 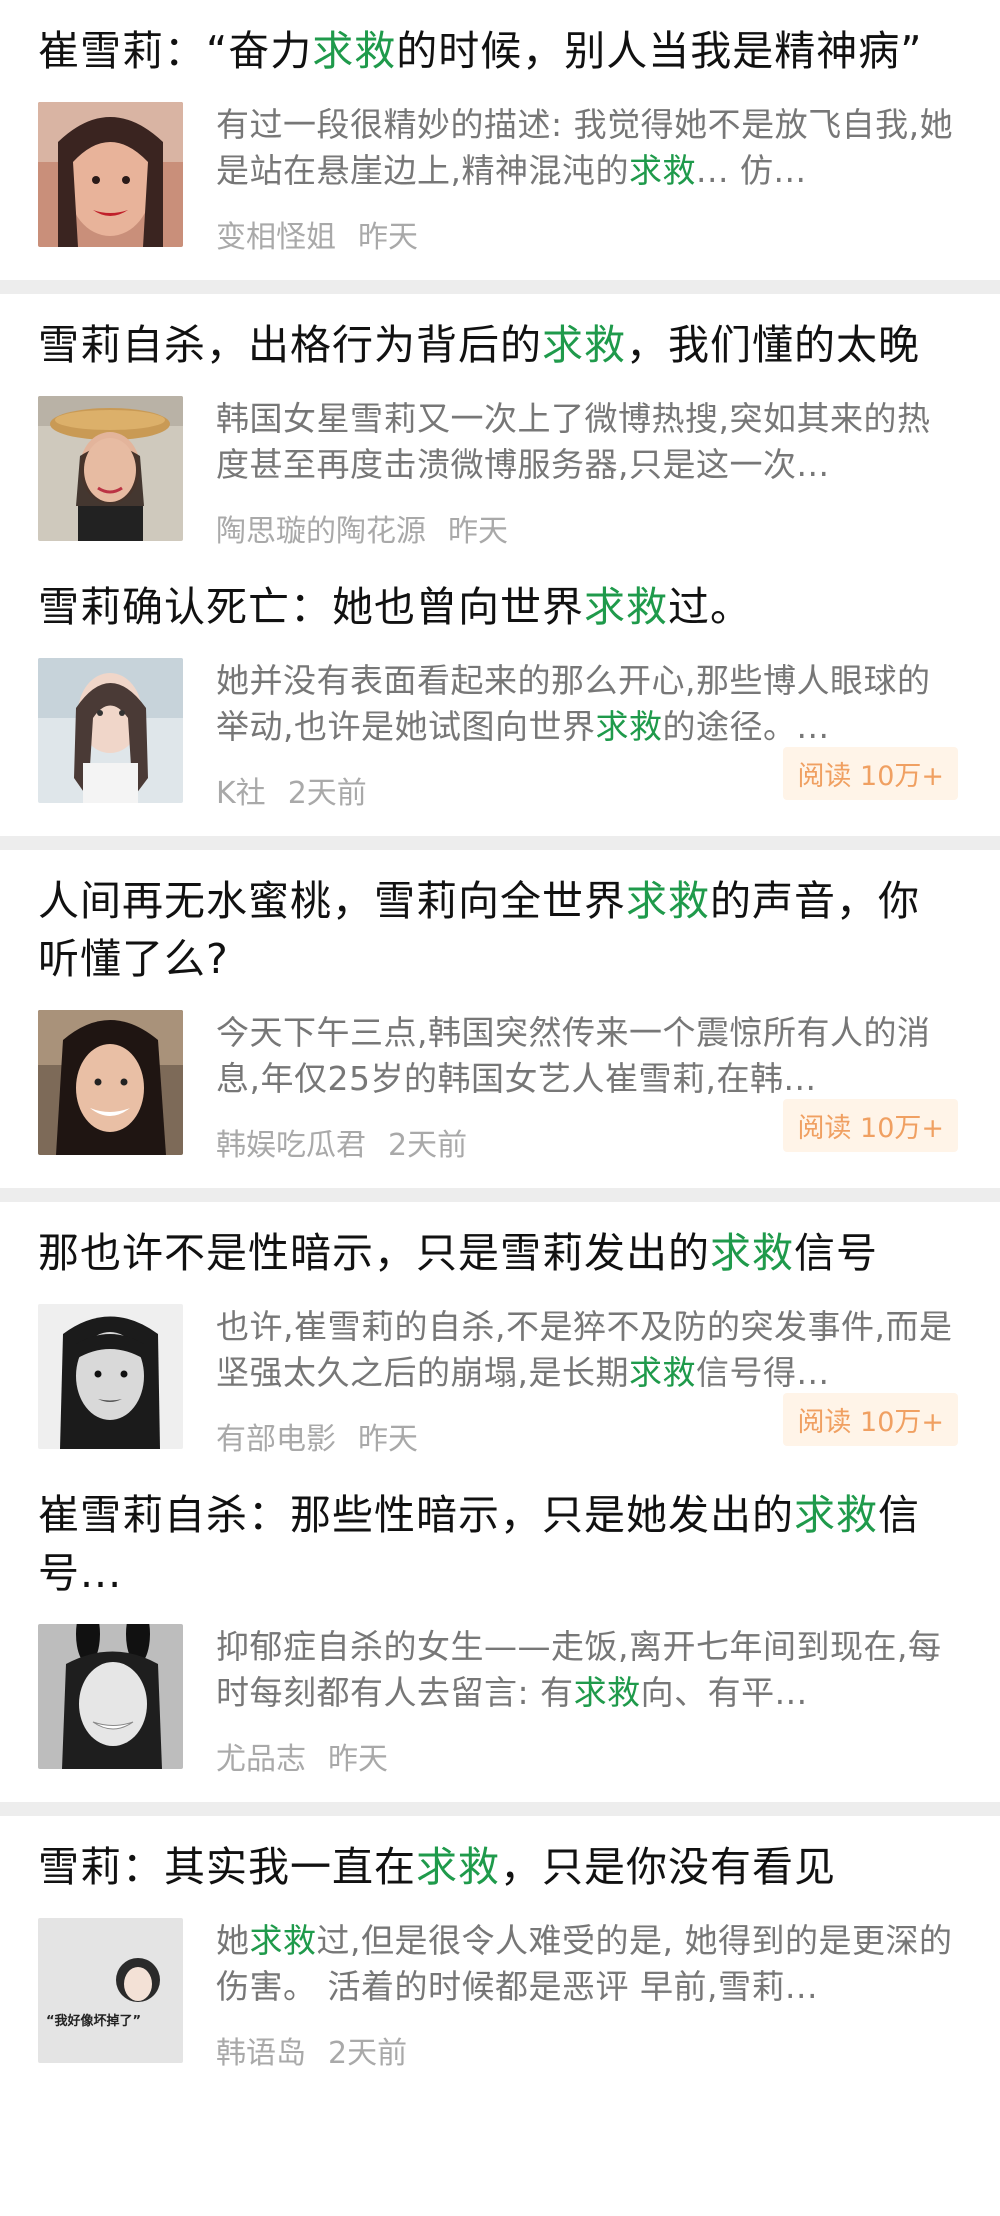 I want to click on article-source: 尤品志, so click(x=261, y=1756).